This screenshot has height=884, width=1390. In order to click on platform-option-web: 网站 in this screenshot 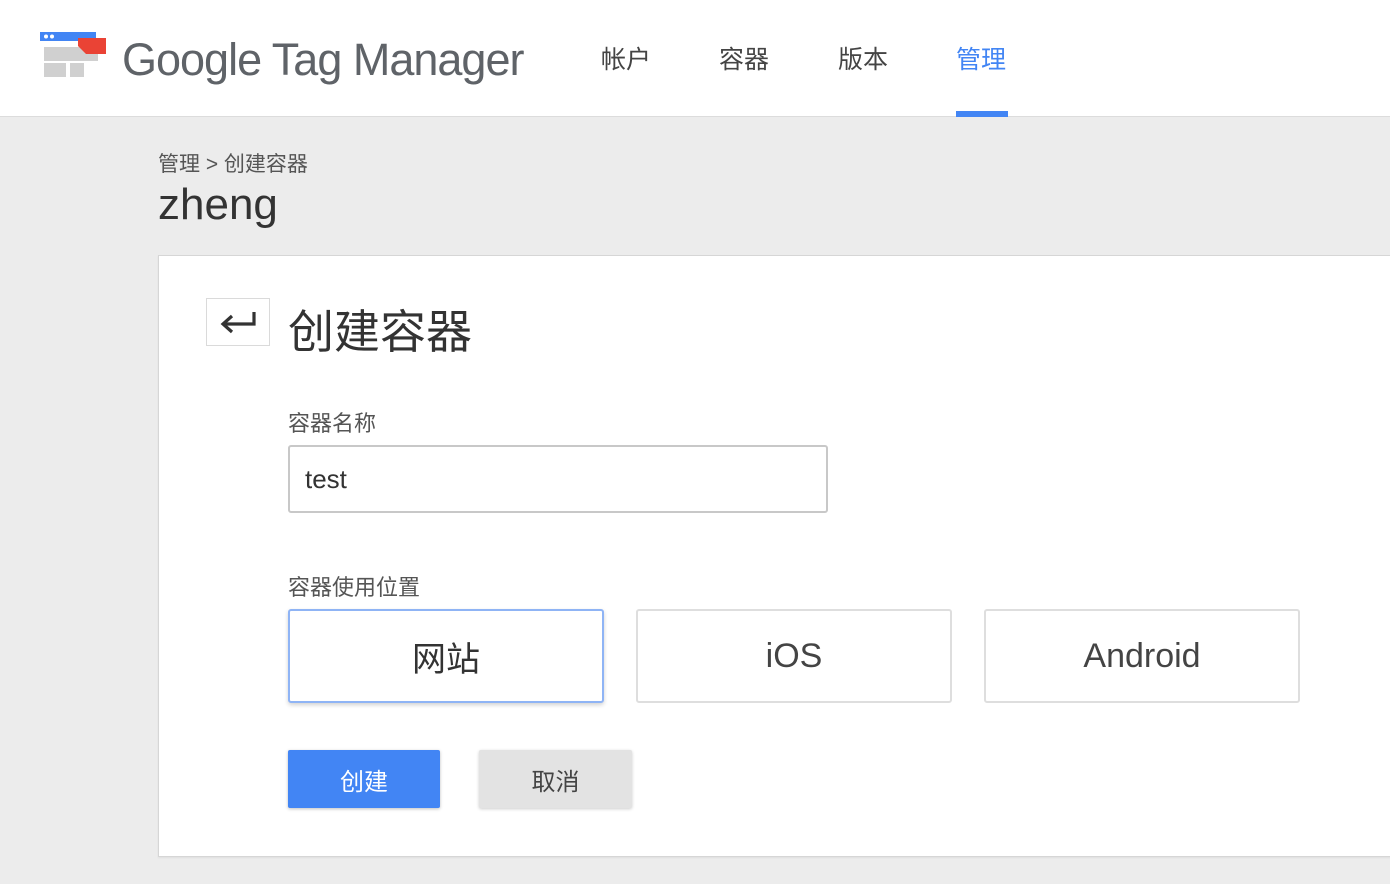, I will do `click(446, 656)`.